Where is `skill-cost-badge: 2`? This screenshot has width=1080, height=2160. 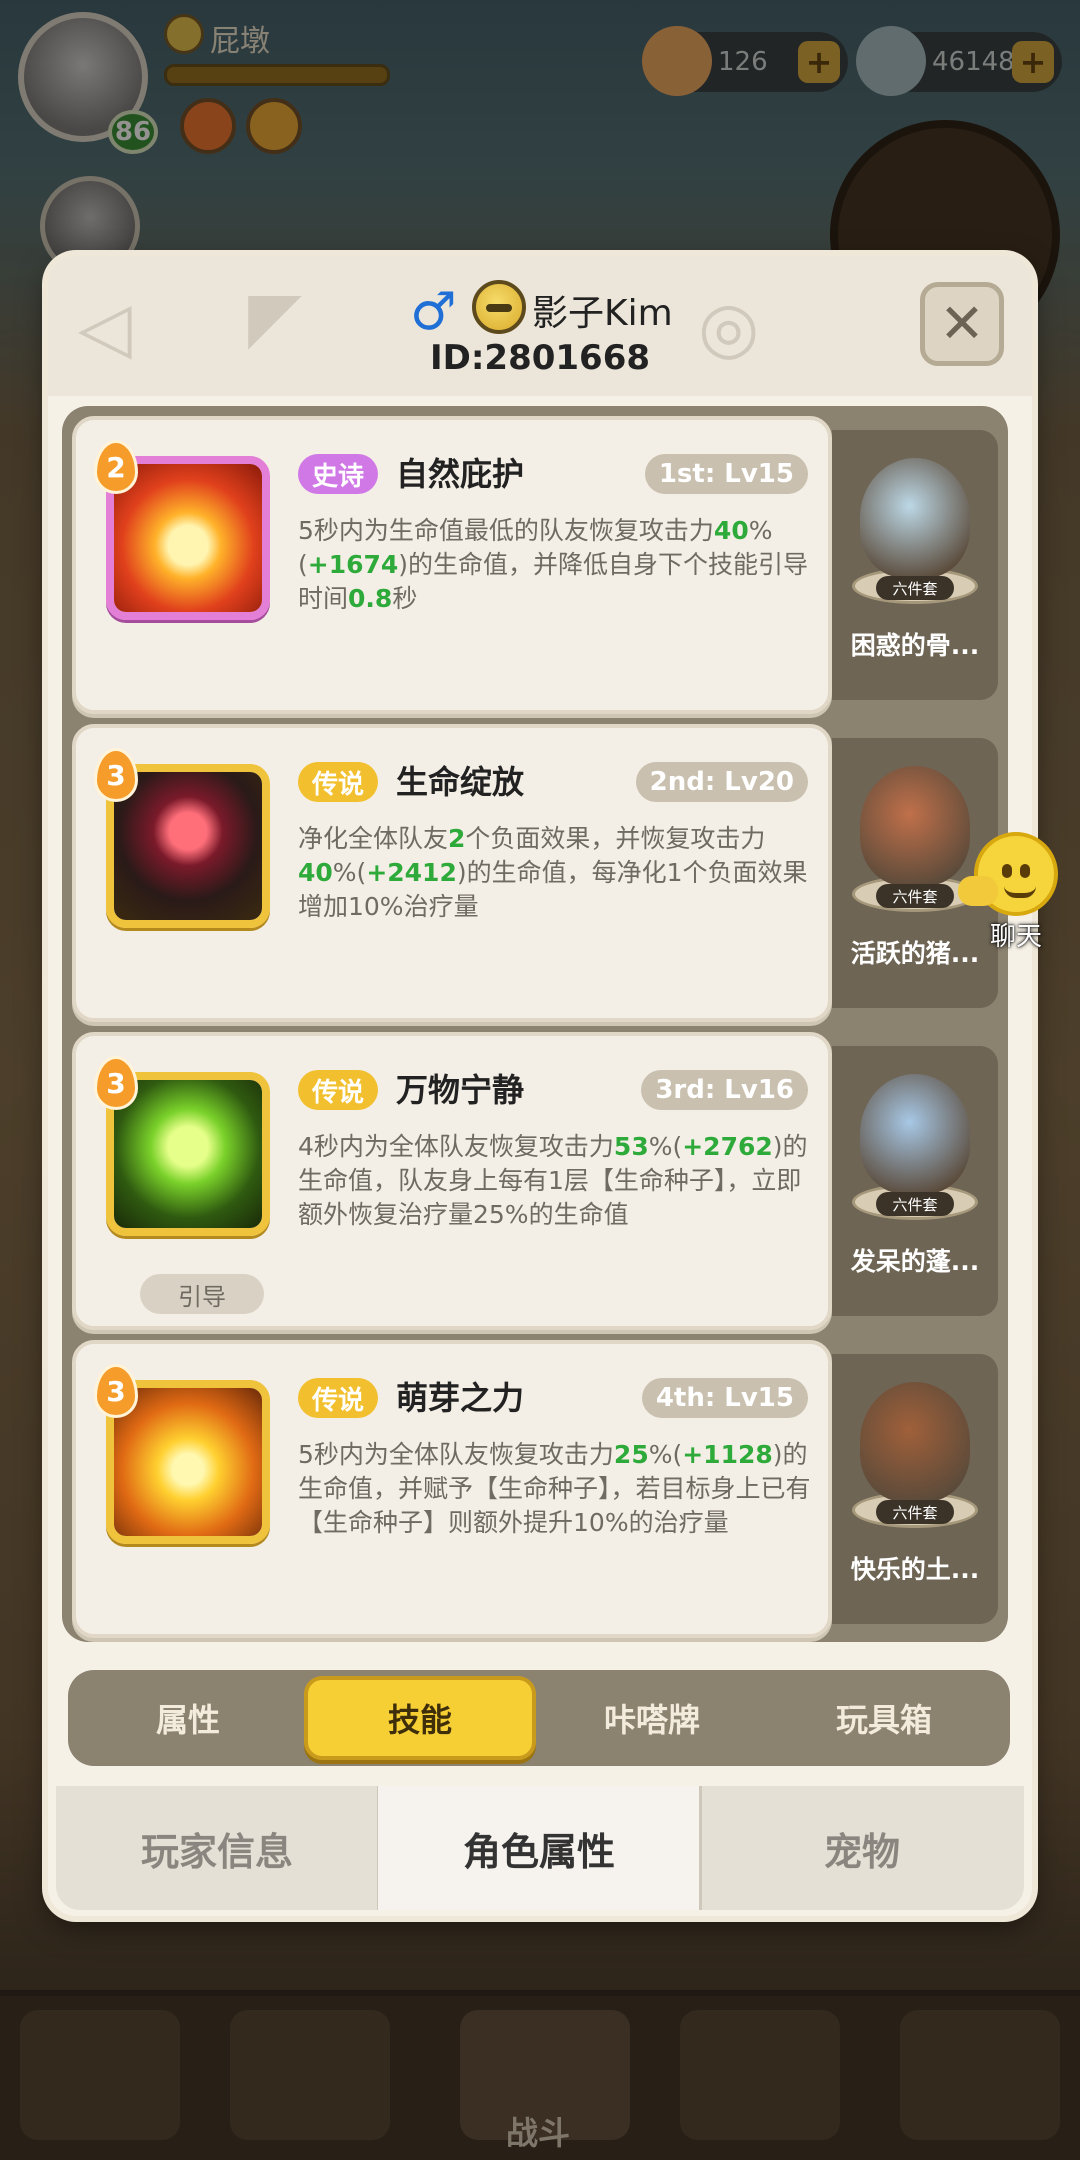
skill-cost-badge: 2 is located at coordinates (116, 467).